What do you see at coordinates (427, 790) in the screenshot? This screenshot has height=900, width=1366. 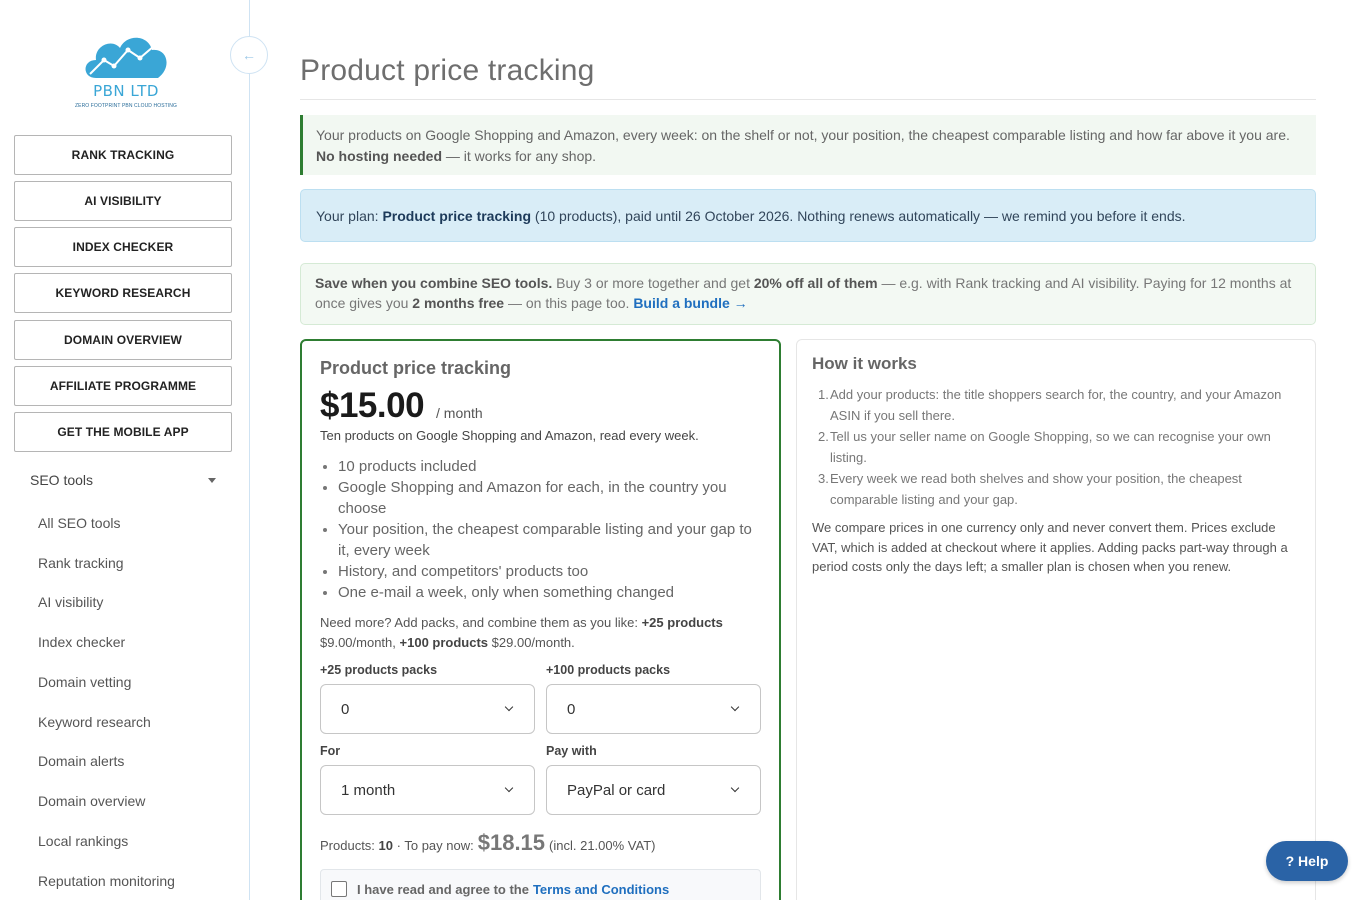 I see `period-select: 1 month` at bounding box center [427, 790].